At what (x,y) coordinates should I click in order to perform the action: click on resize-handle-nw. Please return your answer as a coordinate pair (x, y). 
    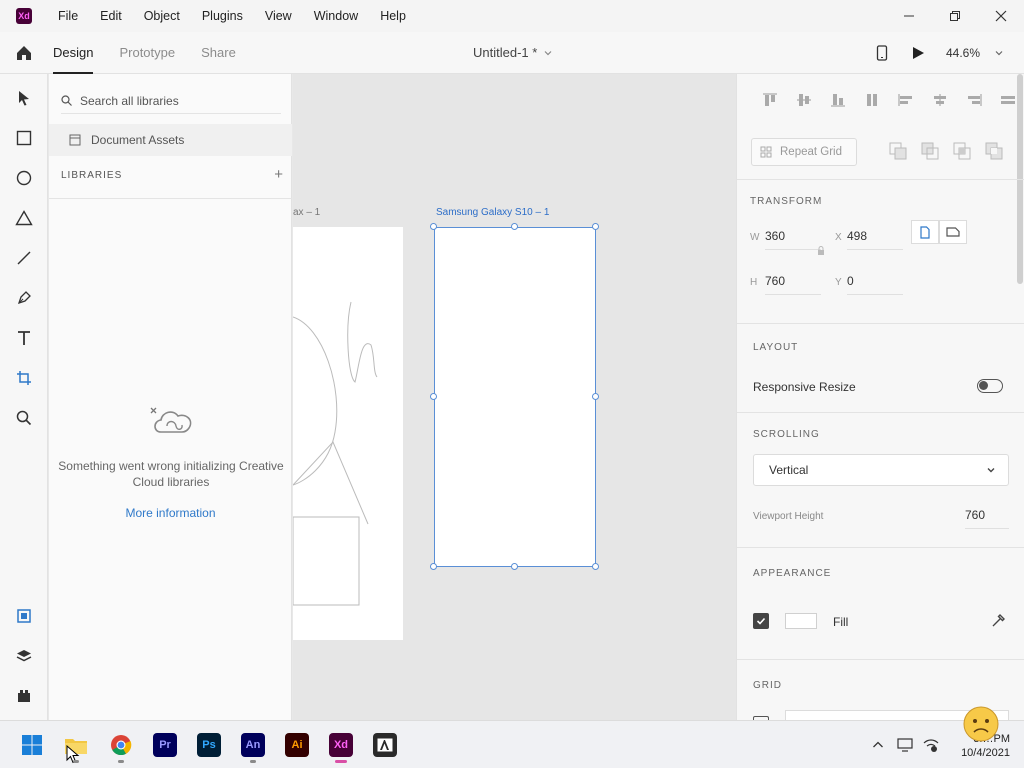
    Looking at the image, I should click on (433, 226).